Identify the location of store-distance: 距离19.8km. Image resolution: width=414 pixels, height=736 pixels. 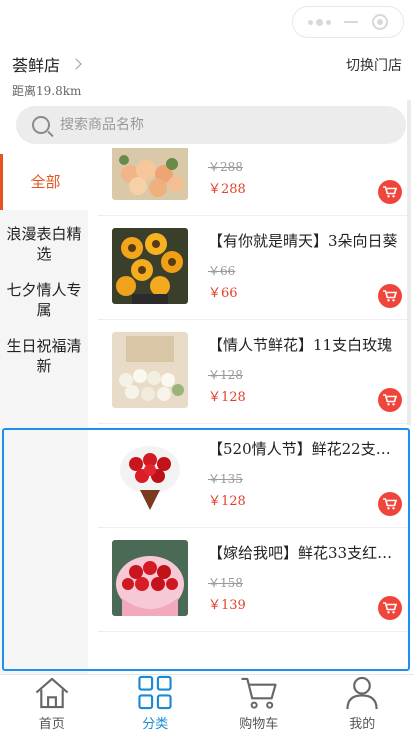
(47, 91).